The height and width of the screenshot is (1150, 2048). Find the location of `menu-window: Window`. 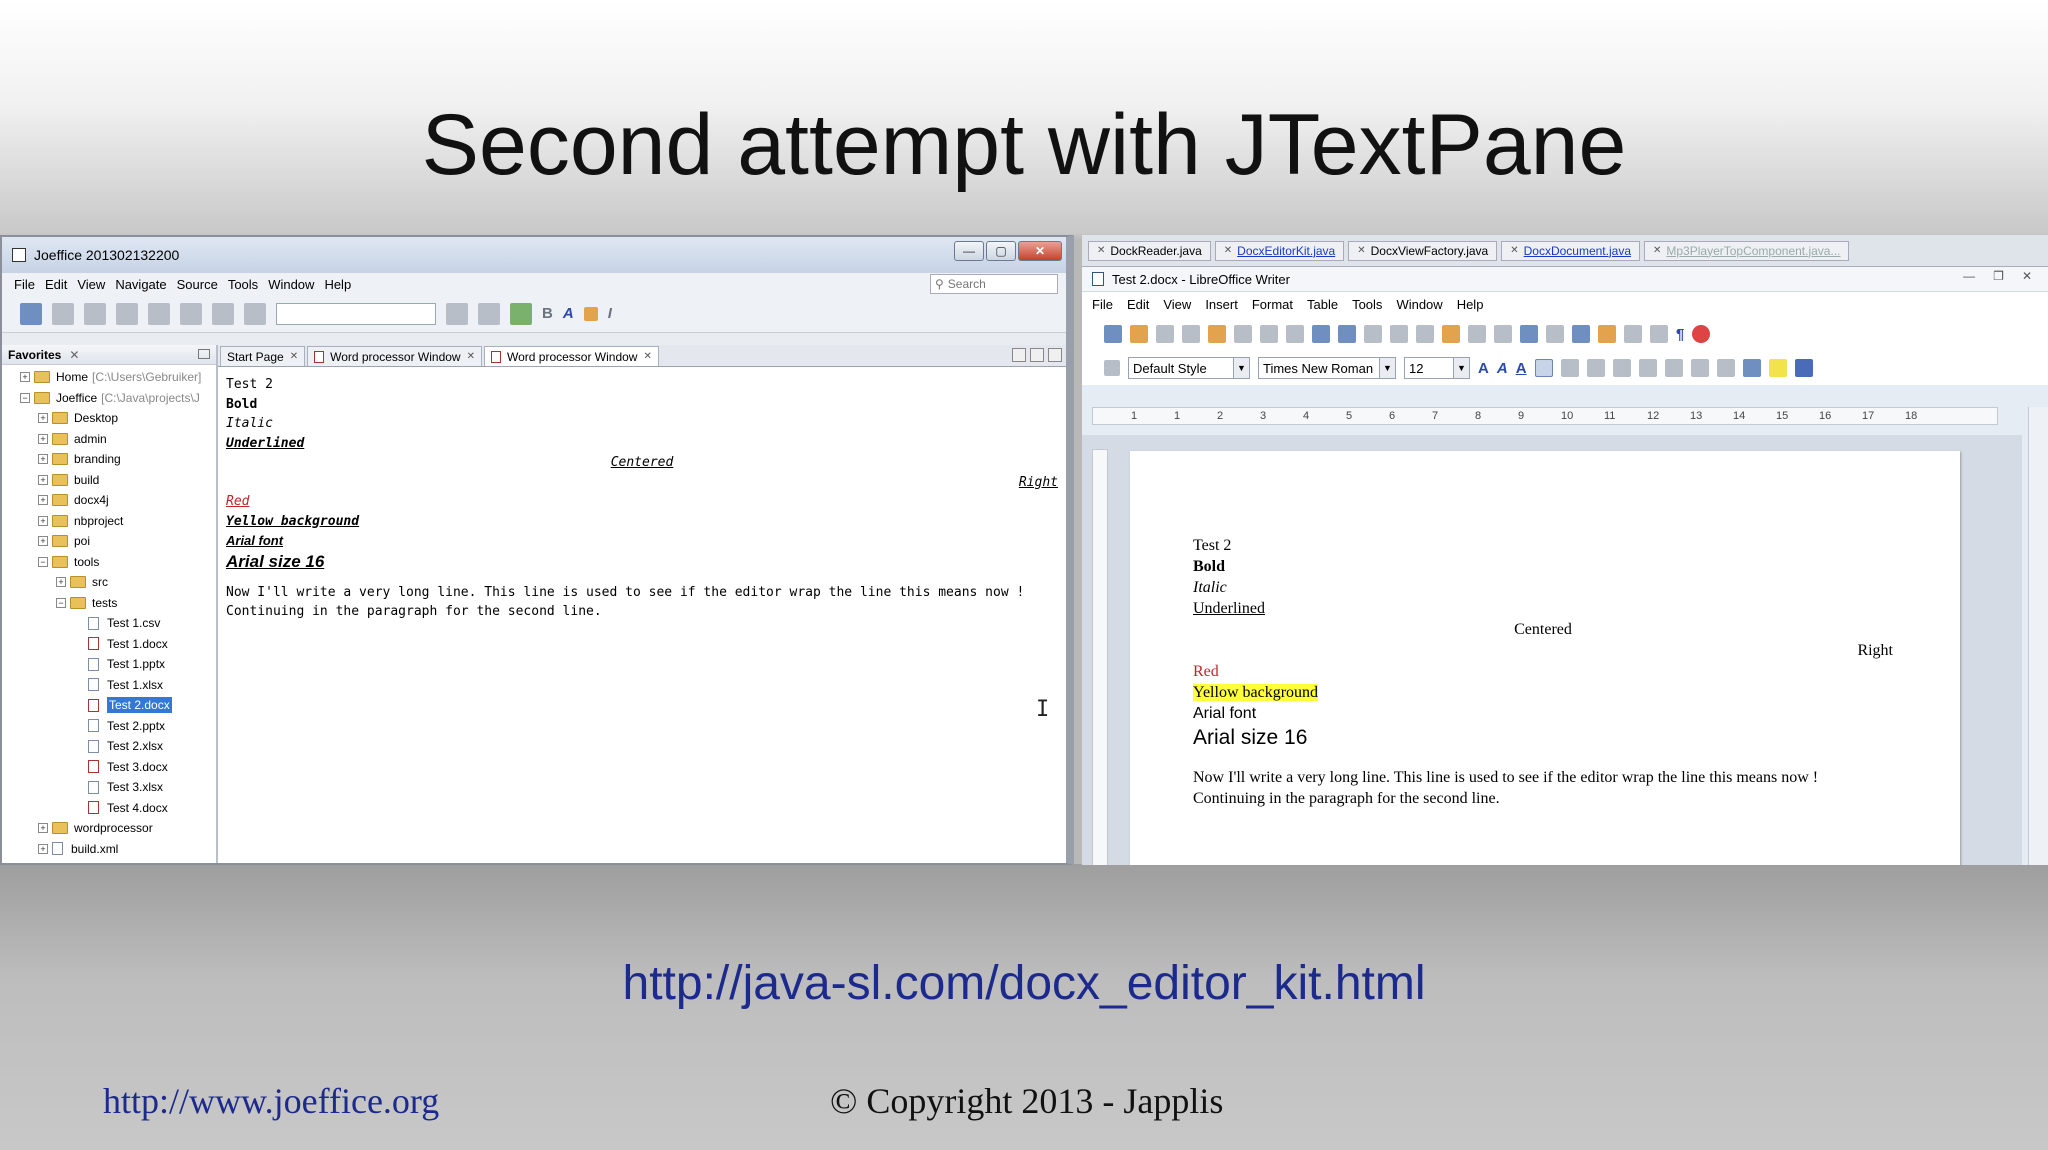

menu-window: Window is located at coordinates (291, 284).